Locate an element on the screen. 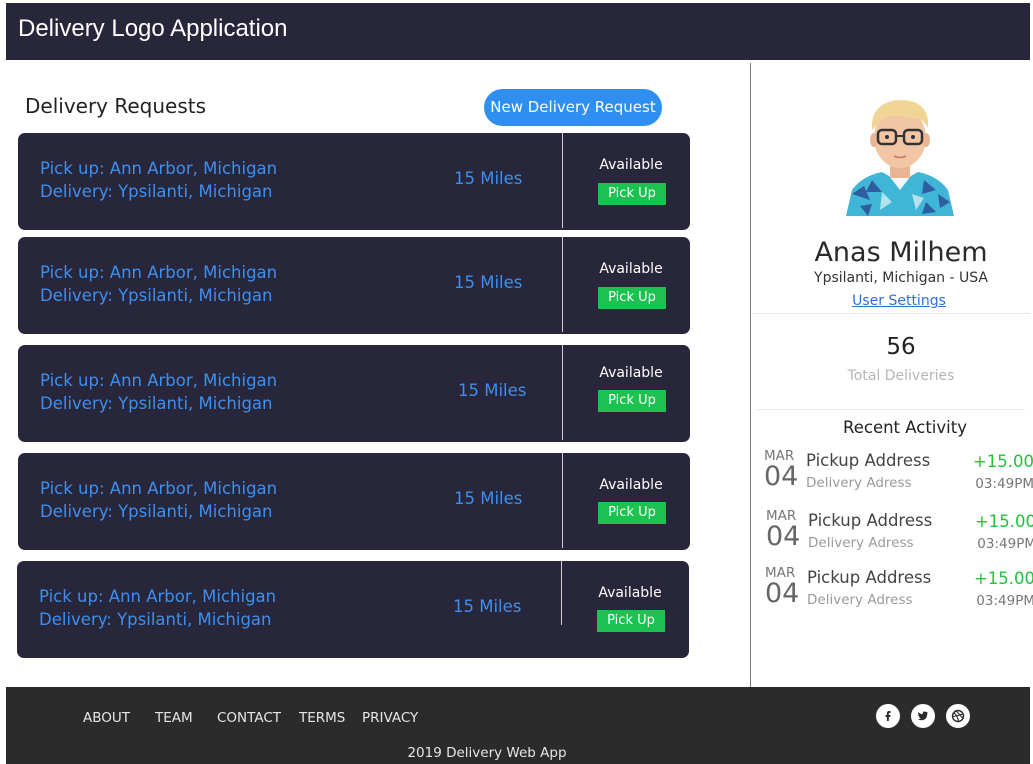 The image size is (1033, 764). dribbble-icon is located at coordinates (958, 716).